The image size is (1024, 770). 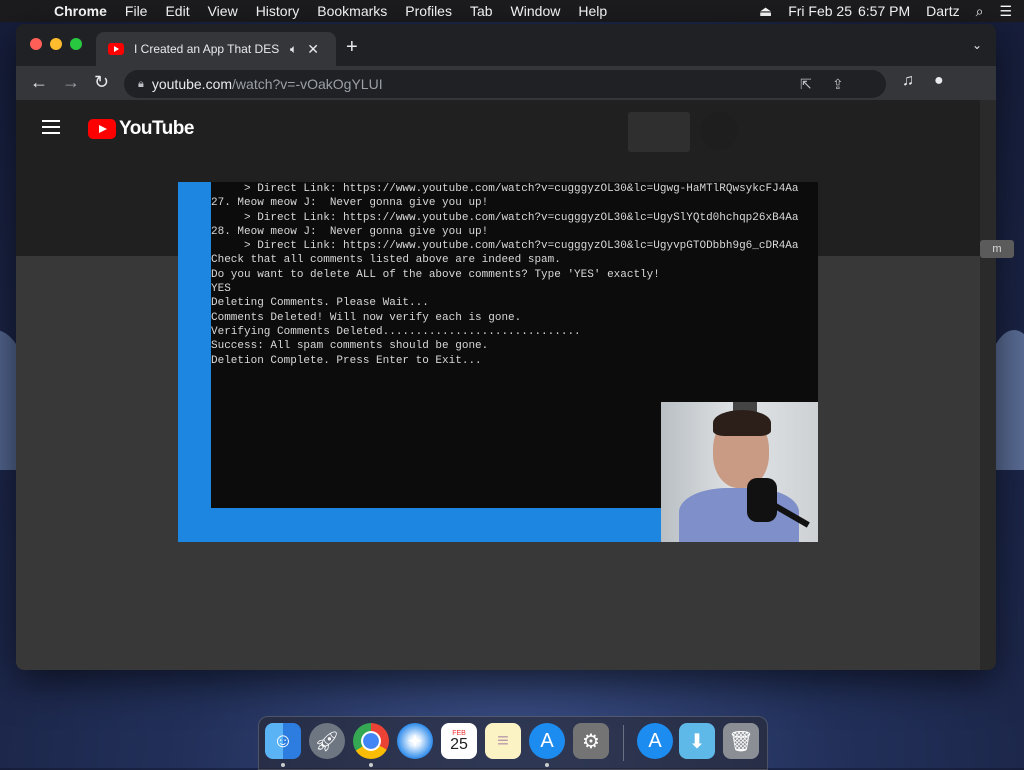 What do you see at coordinates (942, 11) in the screenshot?
I see `menubar-user: Dartz` at bounding box center [942, 11].